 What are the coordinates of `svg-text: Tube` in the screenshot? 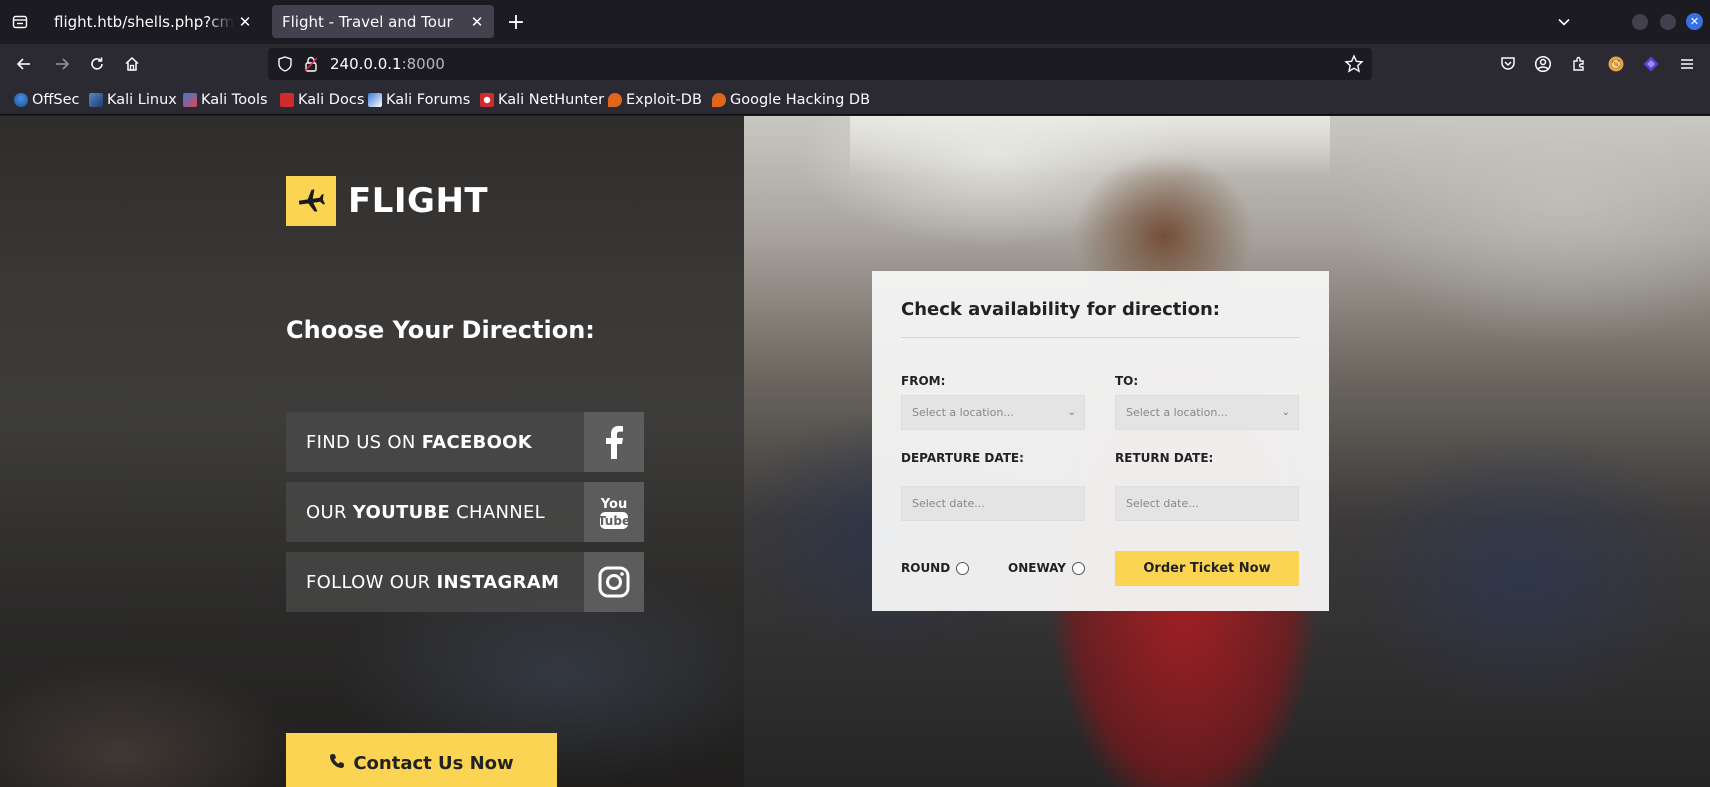 It's located at (614, 521).